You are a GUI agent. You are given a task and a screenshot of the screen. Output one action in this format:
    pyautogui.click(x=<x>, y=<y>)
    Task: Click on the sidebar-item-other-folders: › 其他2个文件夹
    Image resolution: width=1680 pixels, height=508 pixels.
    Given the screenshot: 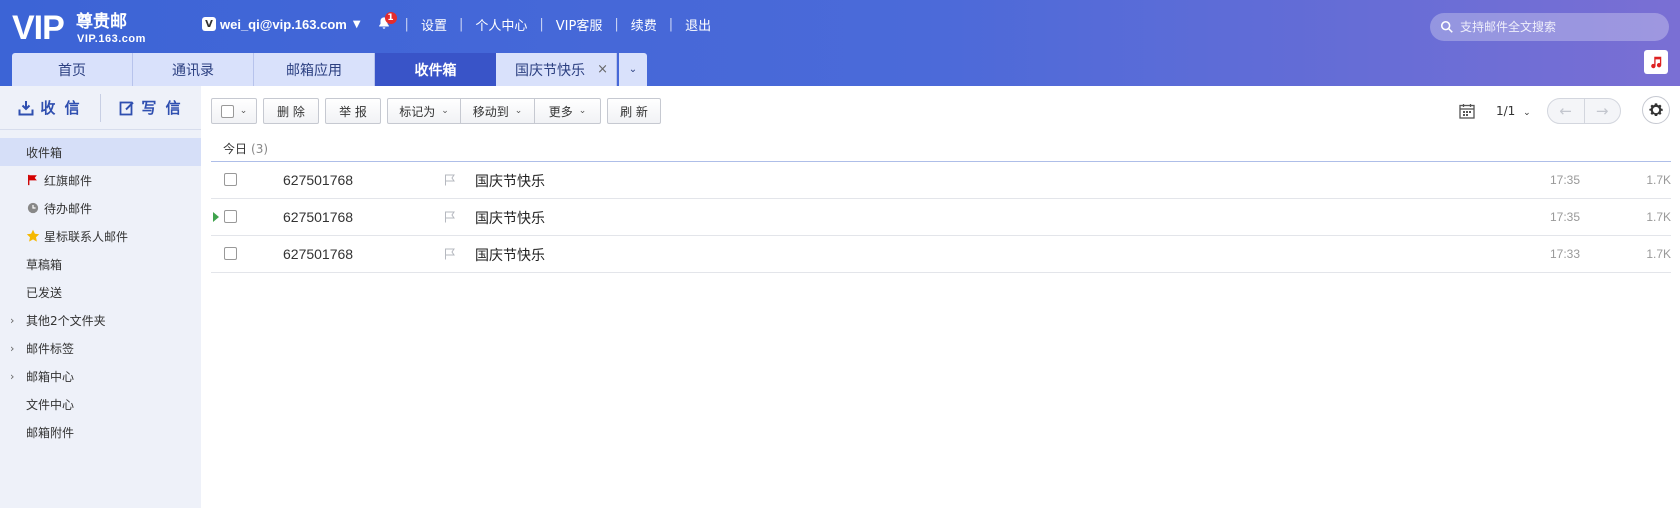 What is the action you would take?
    pyautogui.click(x=100, y=320)
    